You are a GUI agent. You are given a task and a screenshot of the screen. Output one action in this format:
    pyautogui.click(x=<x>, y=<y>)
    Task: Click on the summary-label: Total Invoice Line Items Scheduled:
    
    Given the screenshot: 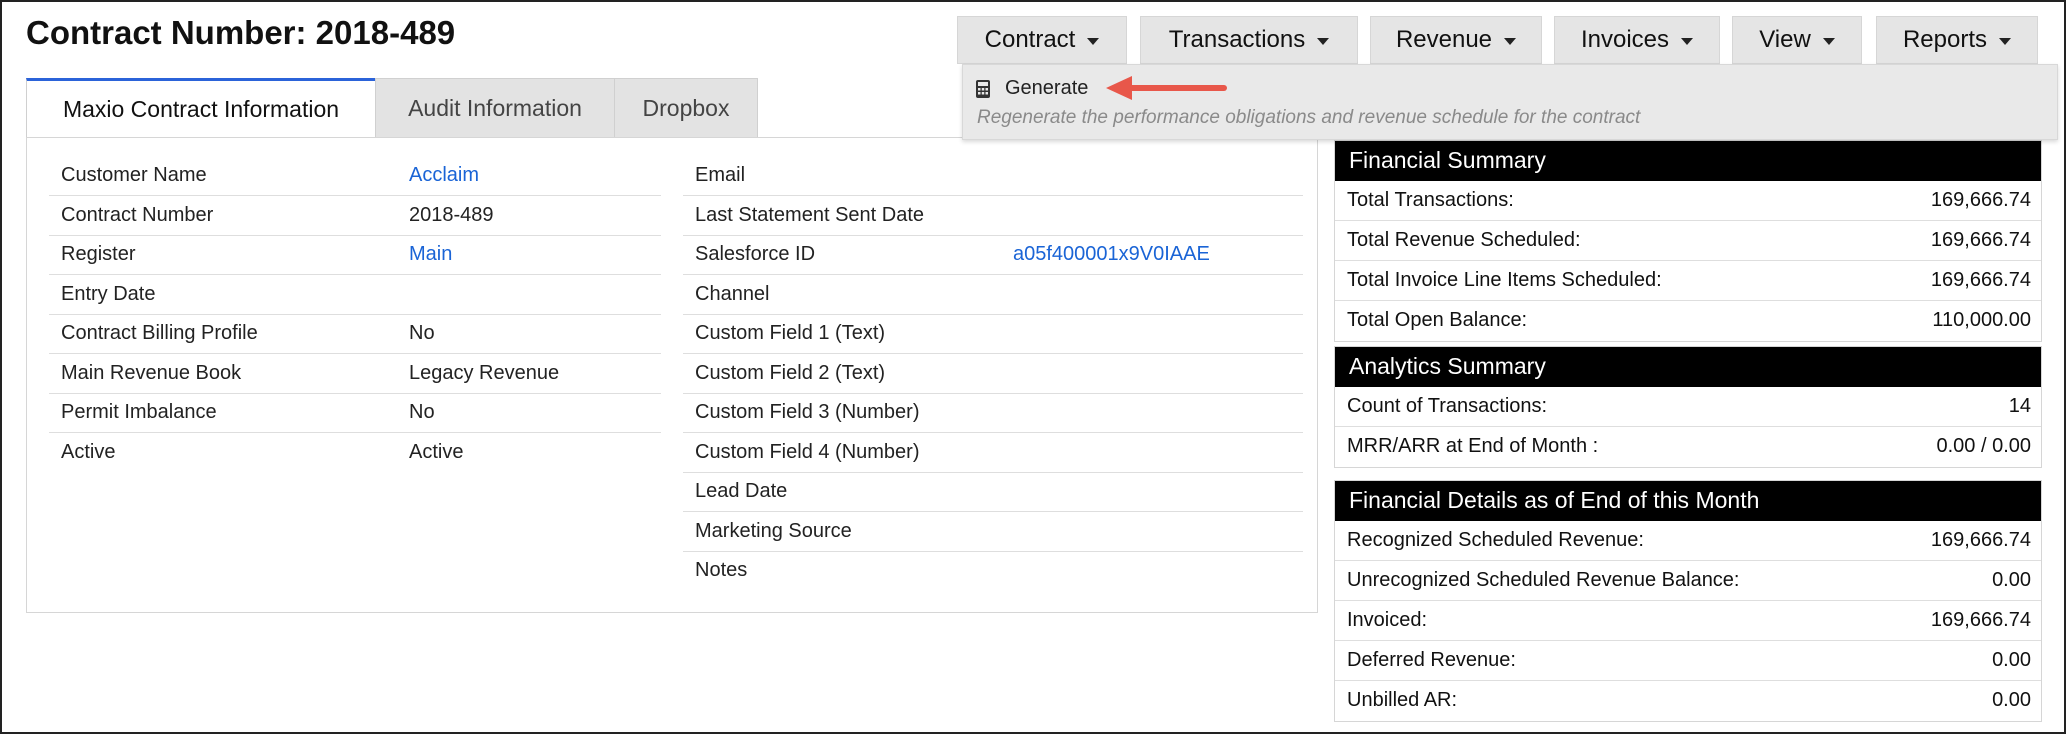 What is the action you would take?
    pyautogui.click(x=1504, y=280)
    